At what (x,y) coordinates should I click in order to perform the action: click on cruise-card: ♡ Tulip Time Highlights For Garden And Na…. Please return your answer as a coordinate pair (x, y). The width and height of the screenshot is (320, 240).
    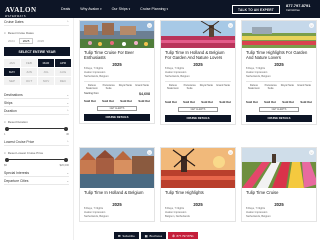
    Looking at the image, I should click on (279, 72).